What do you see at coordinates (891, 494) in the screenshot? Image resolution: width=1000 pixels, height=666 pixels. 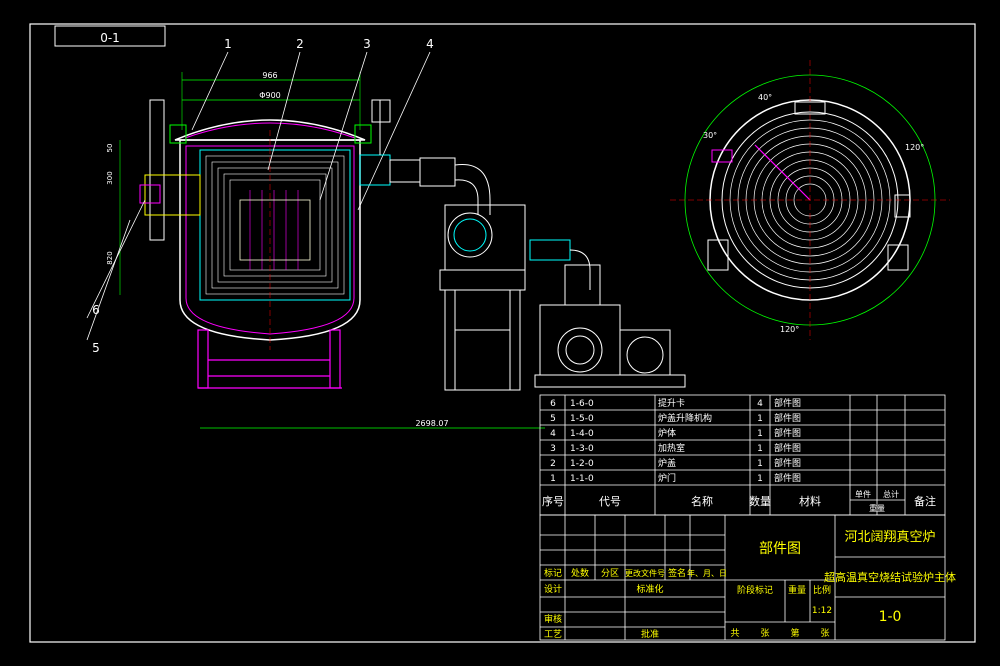 I see `hdr-total: 总计` at bounding box center [891, 494].